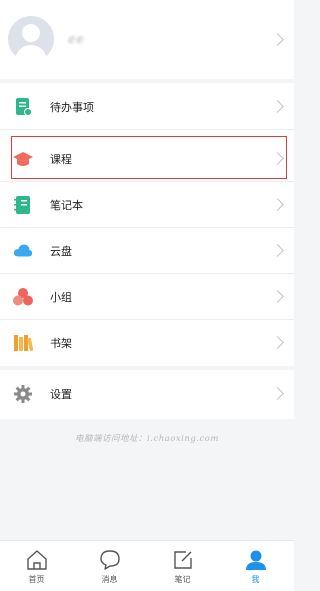 The image size is (320, 591). I want to click on group-icon, so click(23, 297).